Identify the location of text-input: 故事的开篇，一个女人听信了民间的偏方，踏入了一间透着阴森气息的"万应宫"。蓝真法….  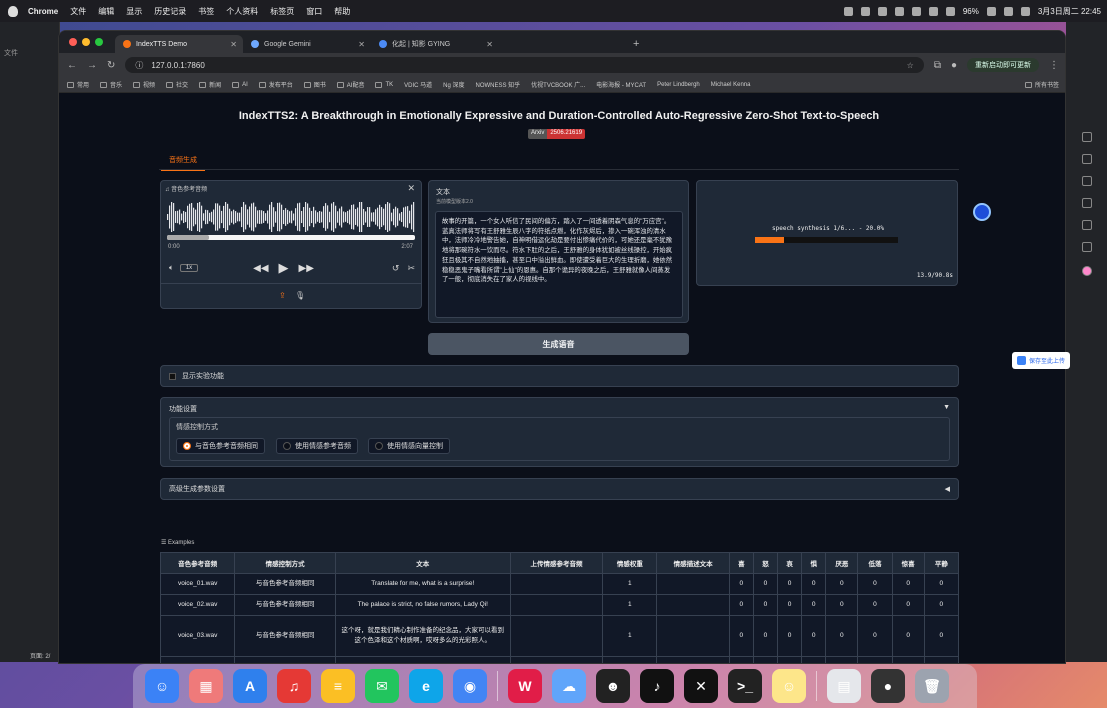
(559, 264).